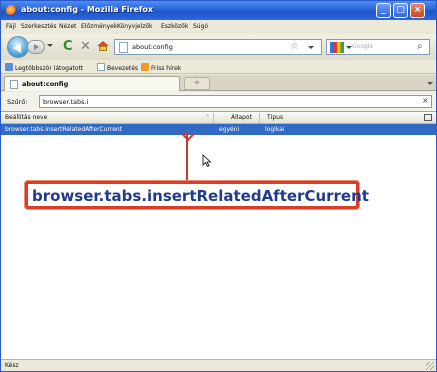  What do you see at coordinates (294, 46) in the screenshot?
I see `star-icon: ☆` at bounding box center [294, 46].